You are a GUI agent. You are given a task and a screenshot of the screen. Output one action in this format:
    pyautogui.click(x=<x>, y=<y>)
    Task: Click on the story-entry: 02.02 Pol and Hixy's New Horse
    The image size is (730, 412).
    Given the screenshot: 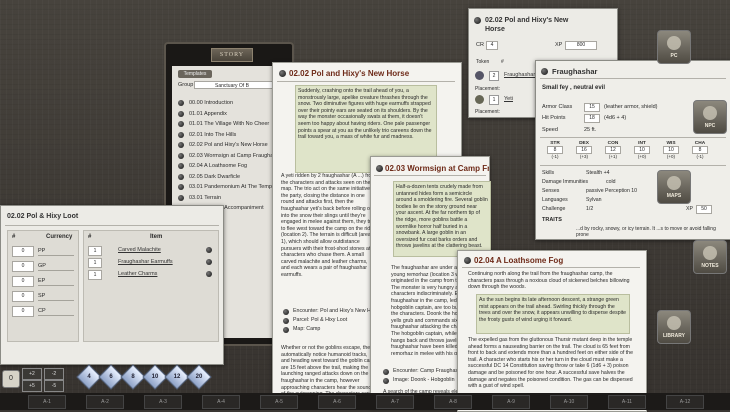 What is the action you would take?
    pyautogui.click(x=229, y=145)
    